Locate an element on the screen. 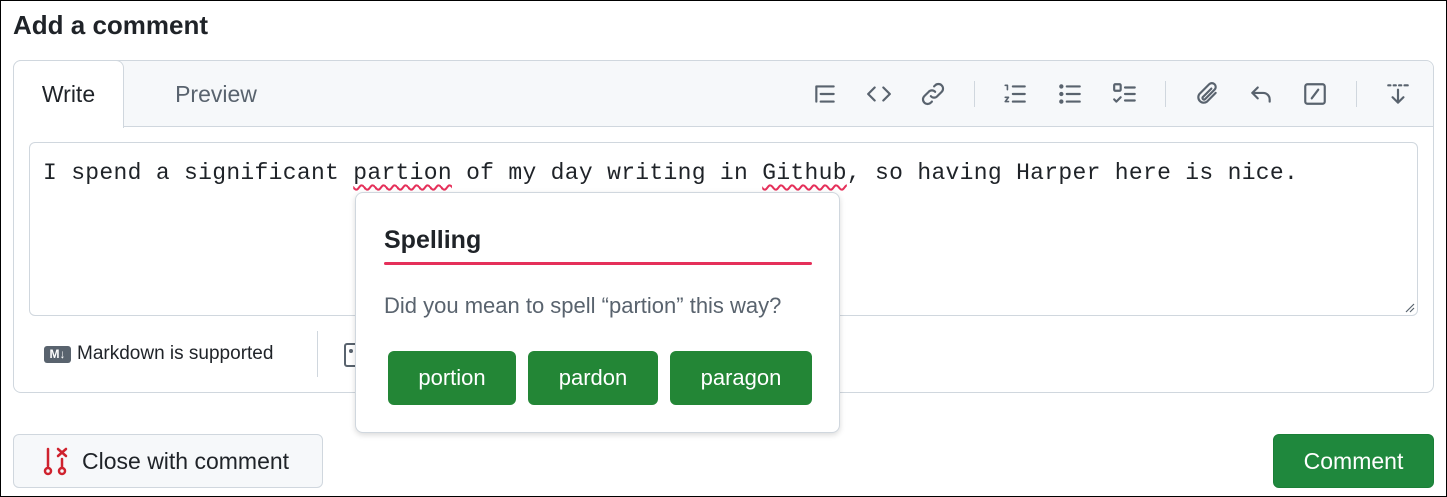 This screenshot has height=497, width=1447. popup-title-underline is located at coordinates (598, 263).